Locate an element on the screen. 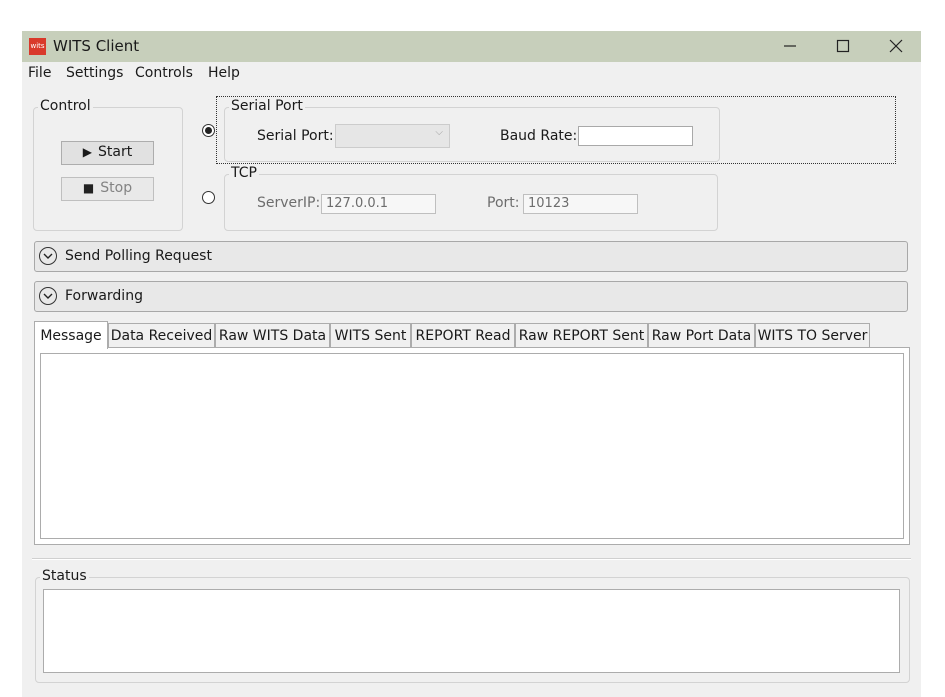 The image size is (945, 697). forwarding-expander: Forwarding is located at coordinates (471, 296).